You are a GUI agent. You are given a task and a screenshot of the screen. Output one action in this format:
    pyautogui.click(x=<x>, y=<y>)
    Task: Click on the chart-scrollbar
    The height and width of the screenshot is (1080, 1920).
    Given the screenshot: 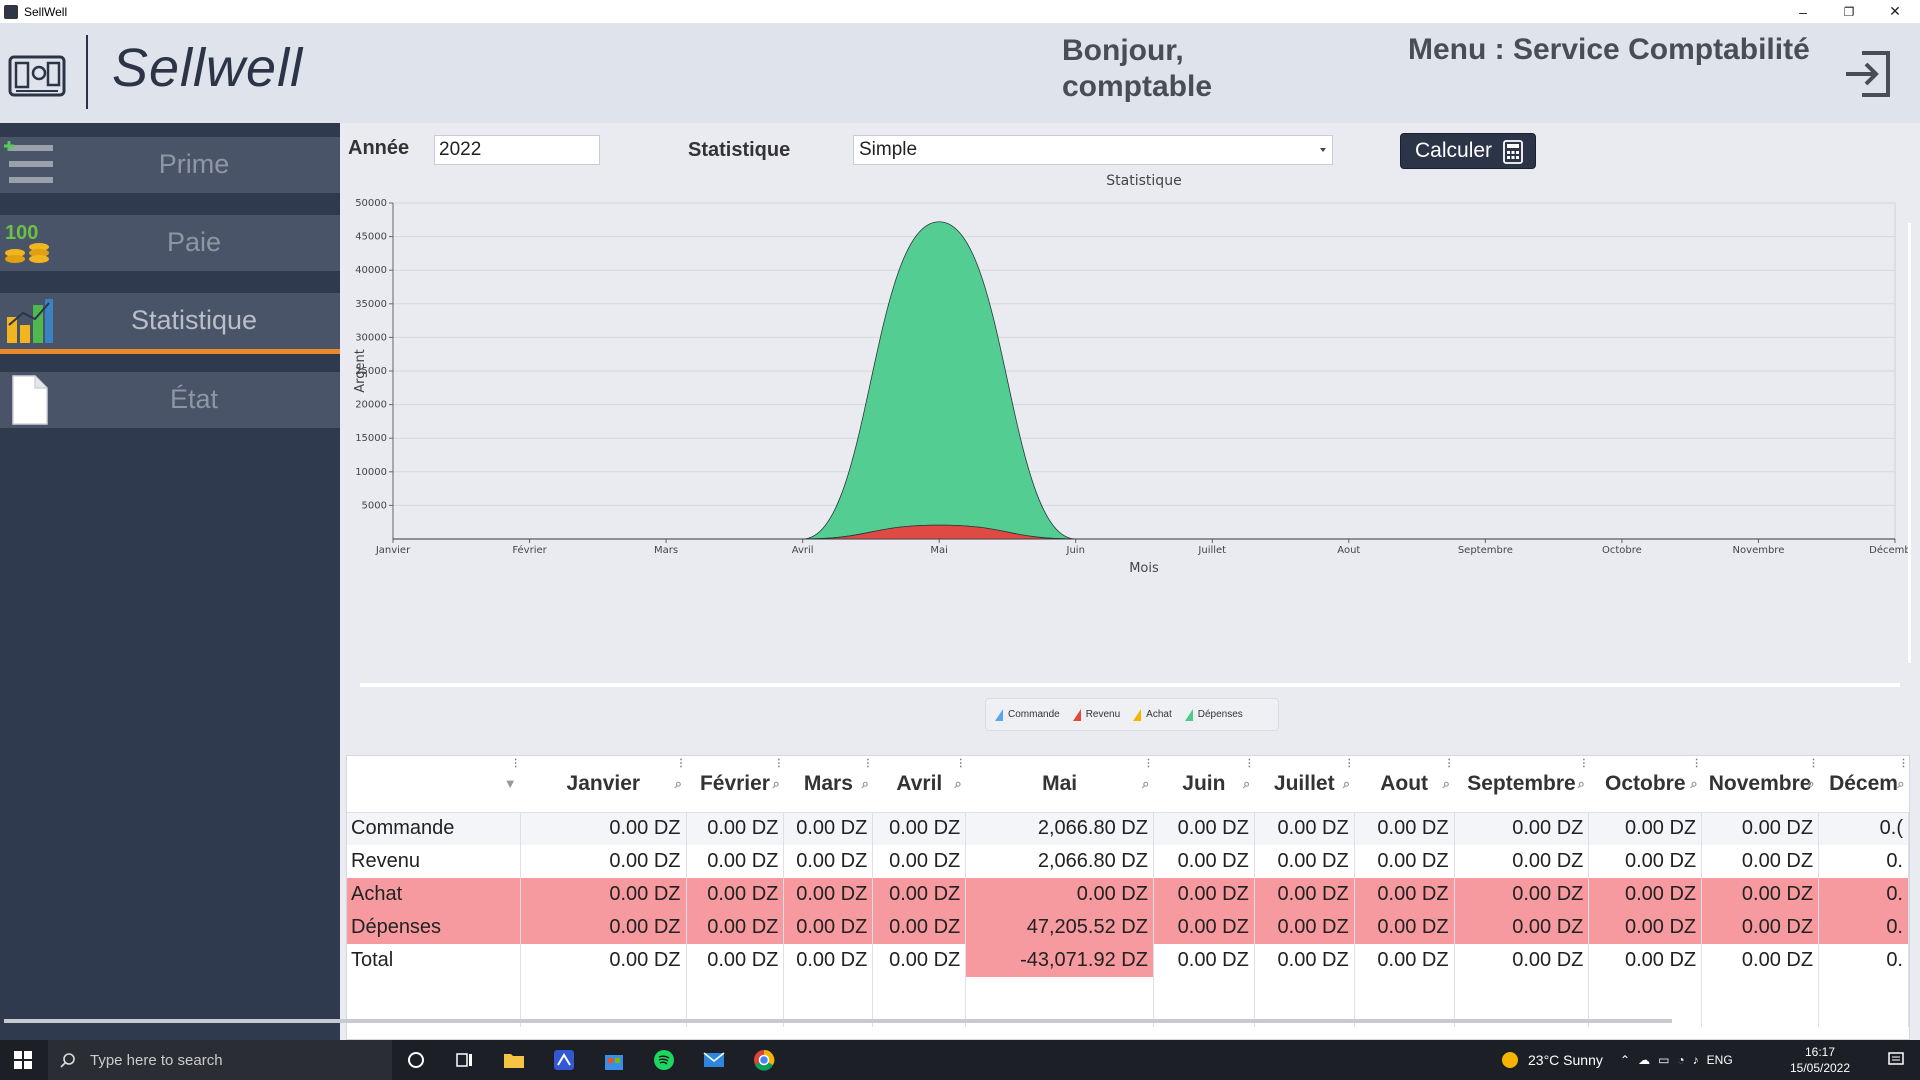 What is the action you would take?
    pyautogui.click(x=1909, y=443)
    